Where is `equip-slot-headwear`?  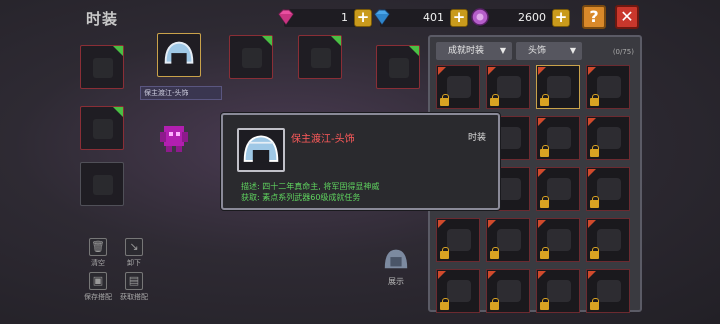
equip-slot-headwear is located at coordinates (179, 55).